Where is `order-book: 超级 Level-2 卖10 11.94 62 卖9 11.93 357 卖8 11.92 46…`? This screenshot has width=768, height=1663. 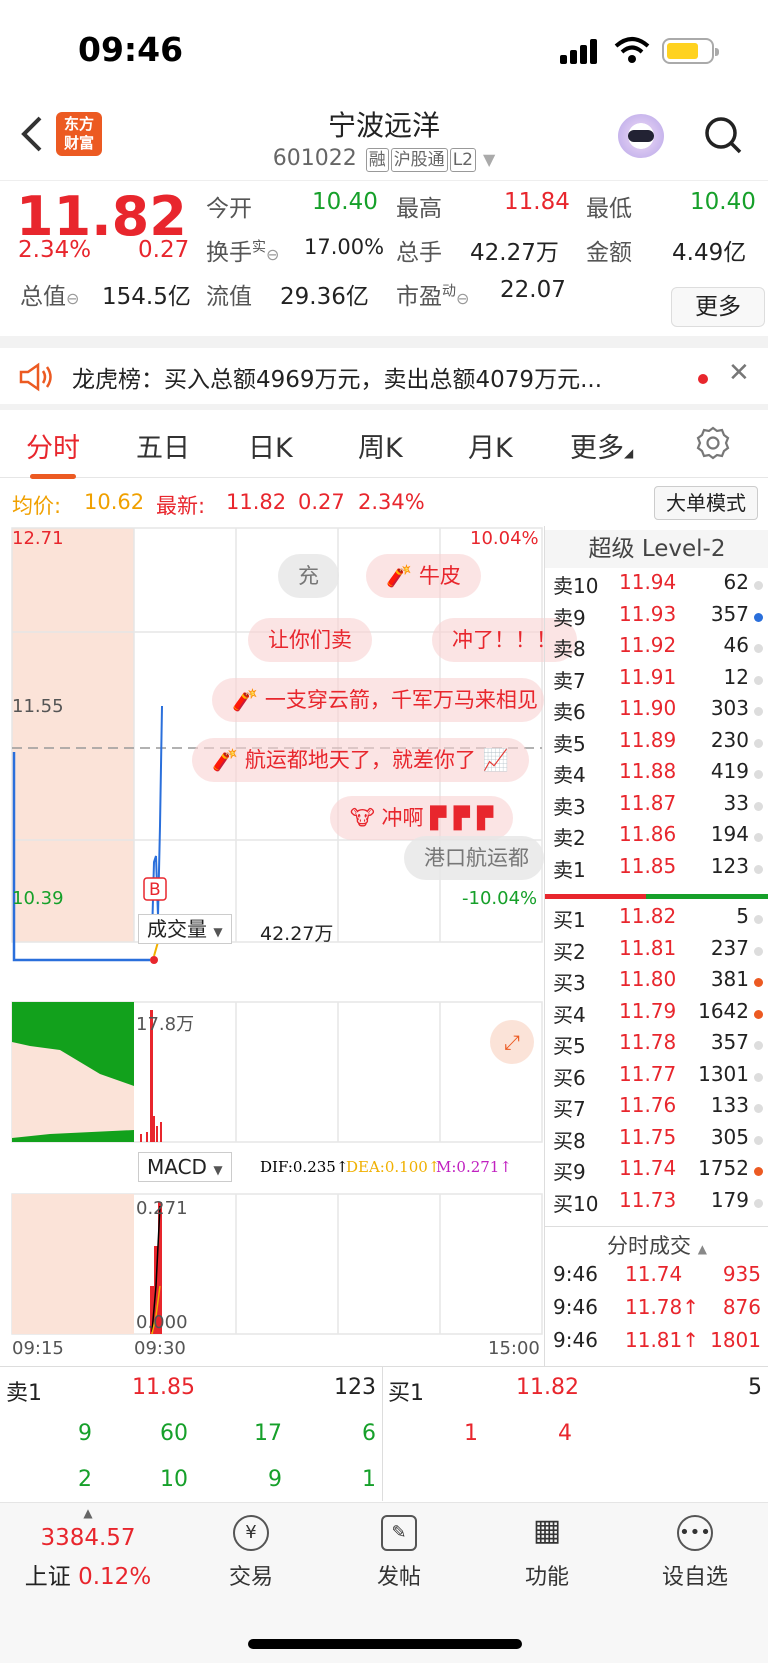
order-book: 超级 Level-2 卖10 11.94 62 卖9 11.93 357 卖8 11.92 46… is located at coordinates (656, 946).